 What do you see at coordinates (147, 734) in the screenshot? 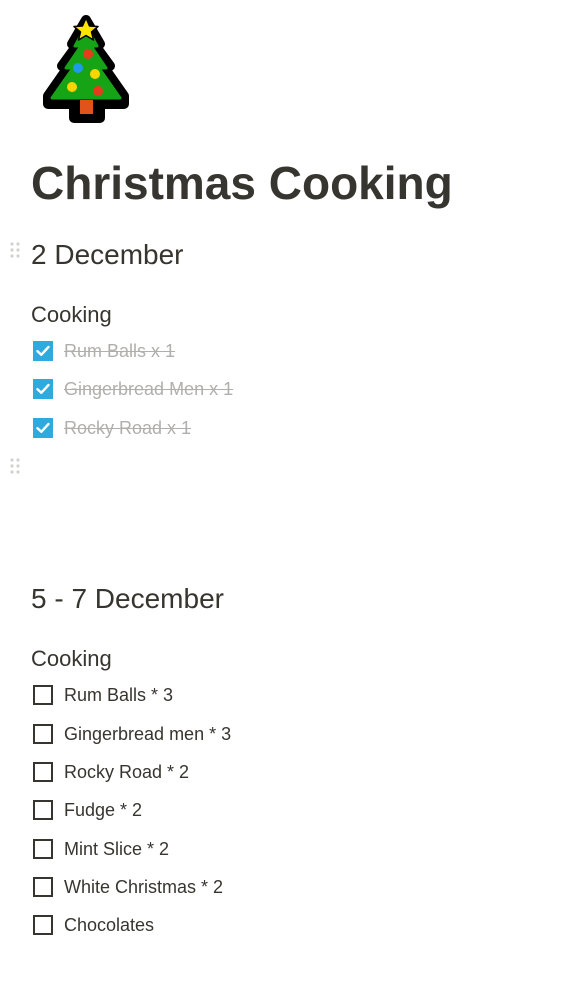
I see `todo-label: Gingerbread men * 3` at bounding box center [147, 734].